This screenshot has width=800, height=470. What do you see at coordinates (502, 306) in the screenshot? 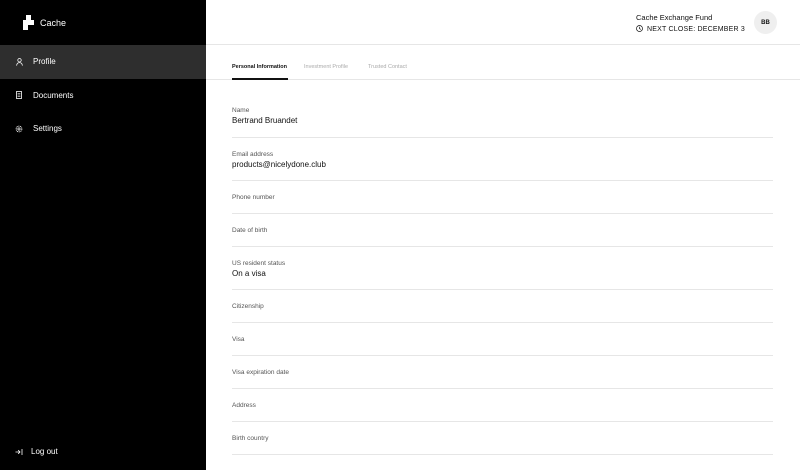
I see `field-citizenship: Citizenship` at bounding box center [502, 306].